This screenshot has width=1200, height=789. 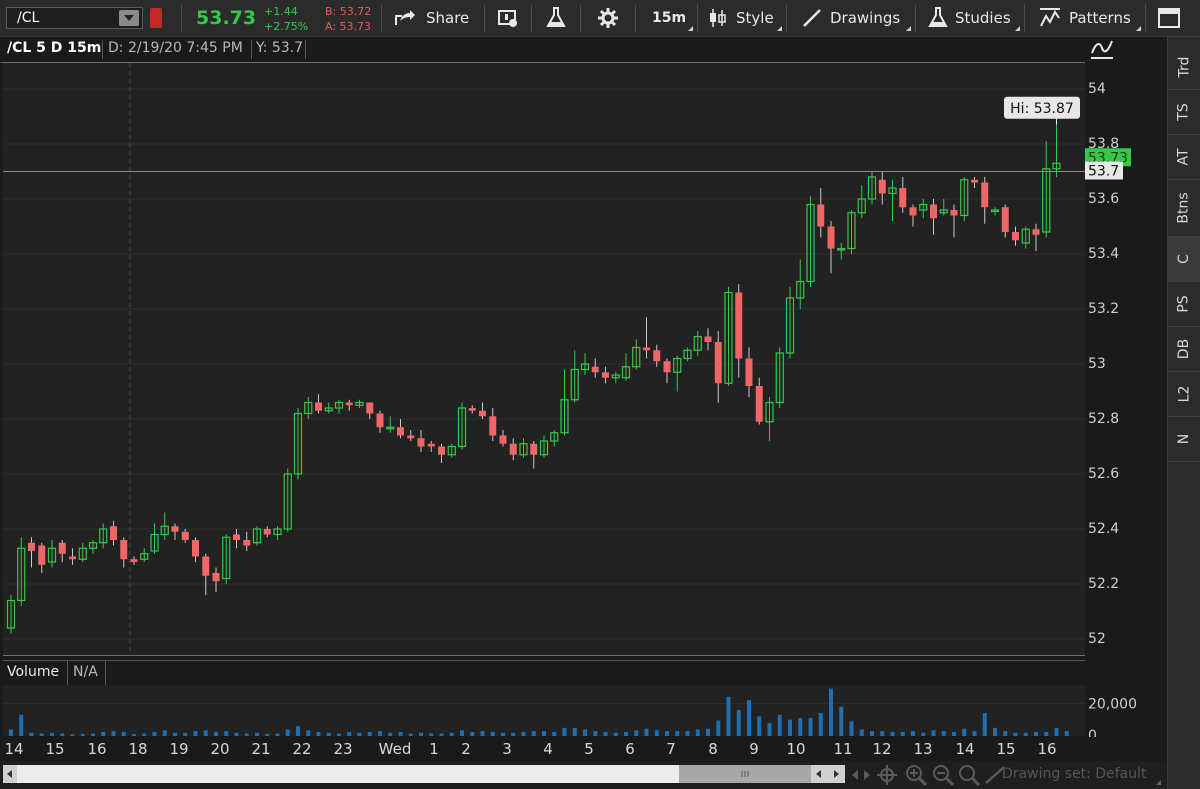 I want to click on price-tick-label: 53, so click(x=1097, y=364).